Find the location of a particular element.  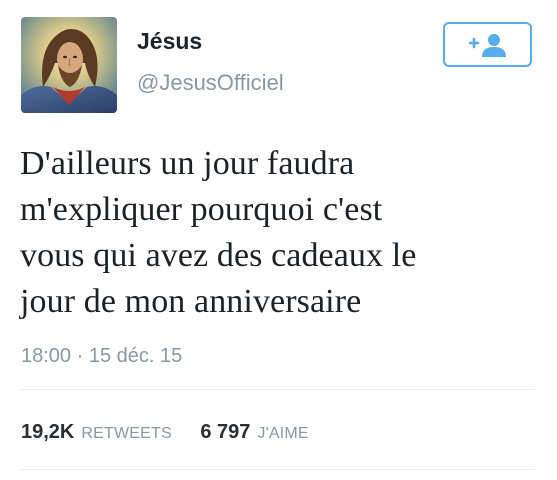

retweets-label: RETWEETS is located at coordinates (126, 433).